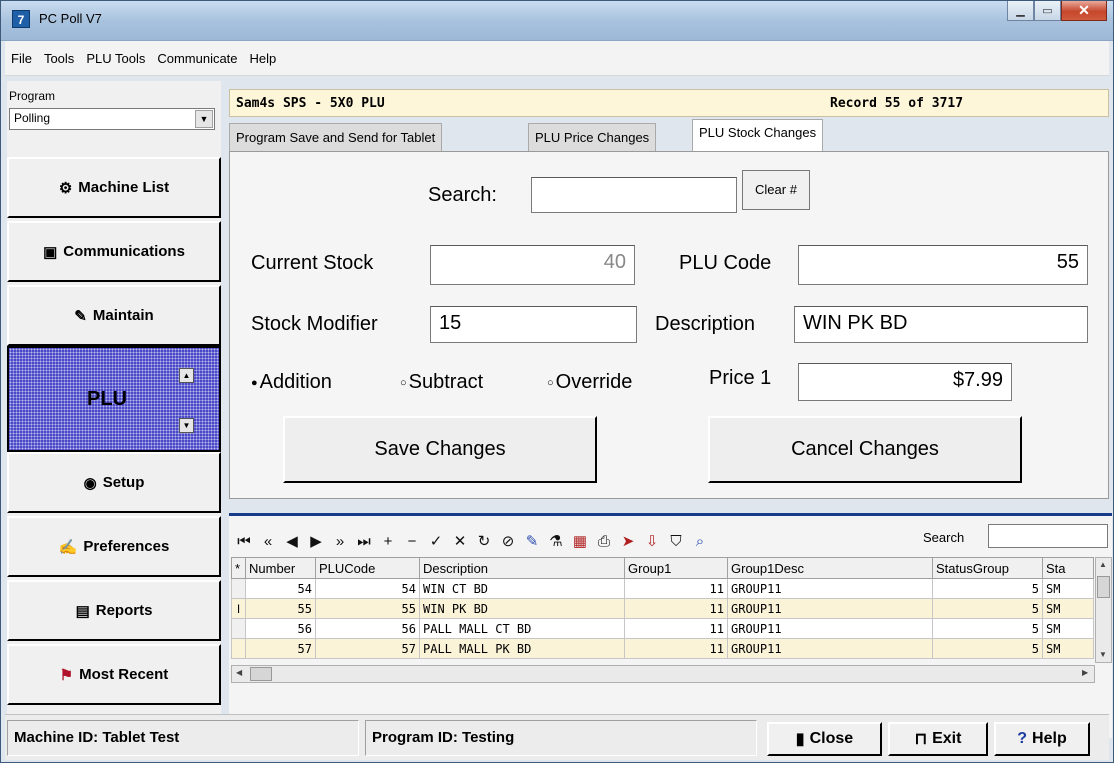  What do you see at coordinates (522, 628) in the screenshot?
I see `cell-description: PALL MALL CT BD` at bounding box center [522, 628].